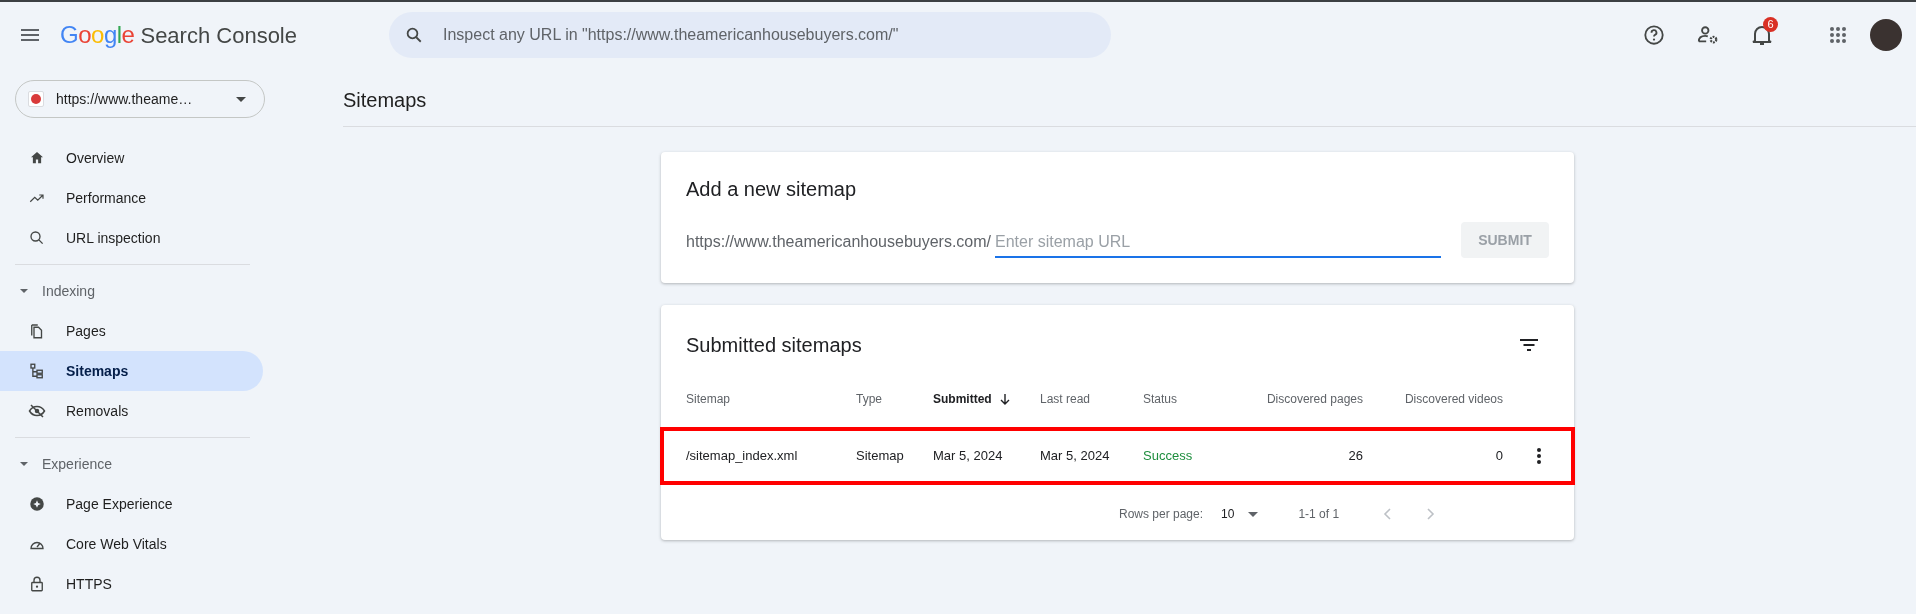 The image size is (1916, 614). I want to click on table-cell-text: /sitemap_index.xml, so click(742, 456).